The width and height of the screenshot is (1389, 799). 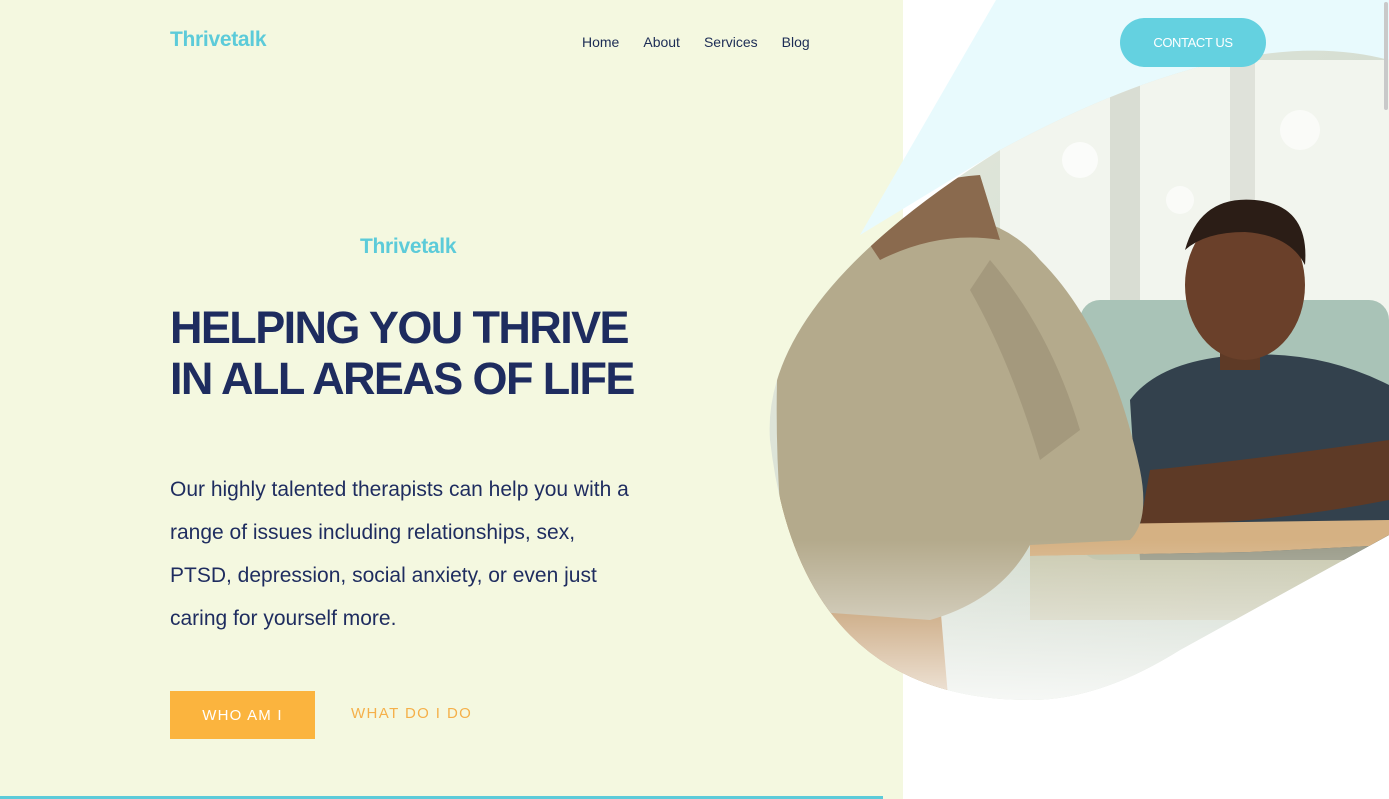 I want to click on brand-logo: Thrivetalk, so click(x=218, y=40).